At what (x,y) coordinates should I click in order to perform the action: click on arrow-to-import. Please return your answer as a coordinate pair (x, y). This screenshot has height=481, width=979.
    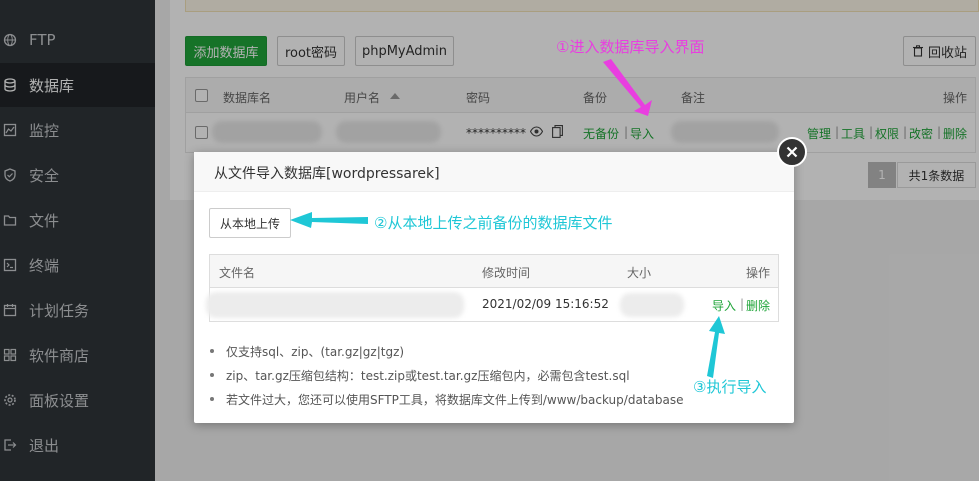
    Looking at the image, I should click on (627, 87).